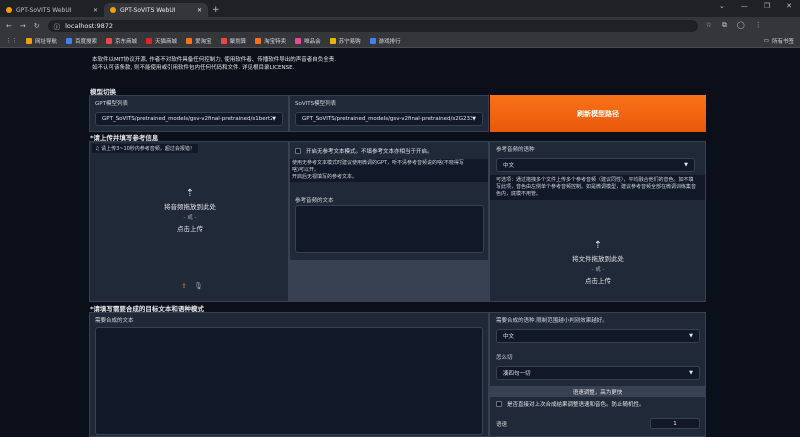 Image resolution: width=800 pixels, height=437 pixels. Describe the element at coordinates (298, 151) in the screenshot. I see `no-ref-mode-checkbox` at that location.